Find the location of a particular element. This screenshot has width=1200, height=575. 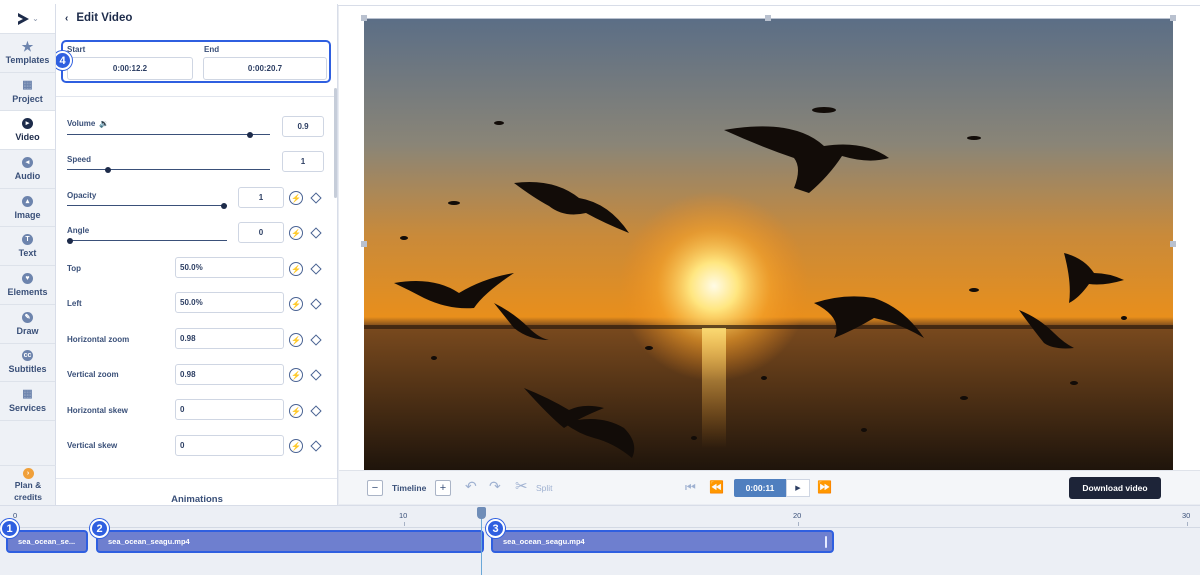

zoom-in-button: + is located at coordinates (443, 488).